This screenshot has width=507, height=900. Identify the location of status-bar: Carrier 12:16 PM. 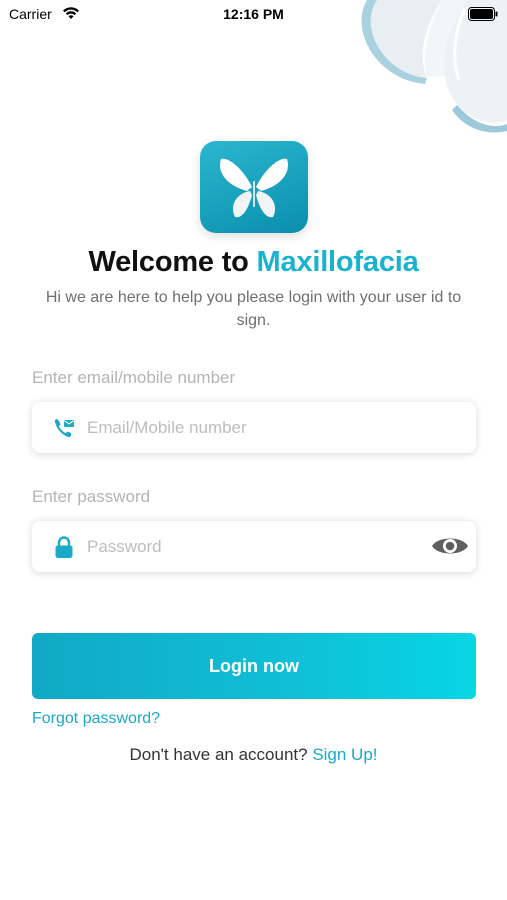
(253, 14).